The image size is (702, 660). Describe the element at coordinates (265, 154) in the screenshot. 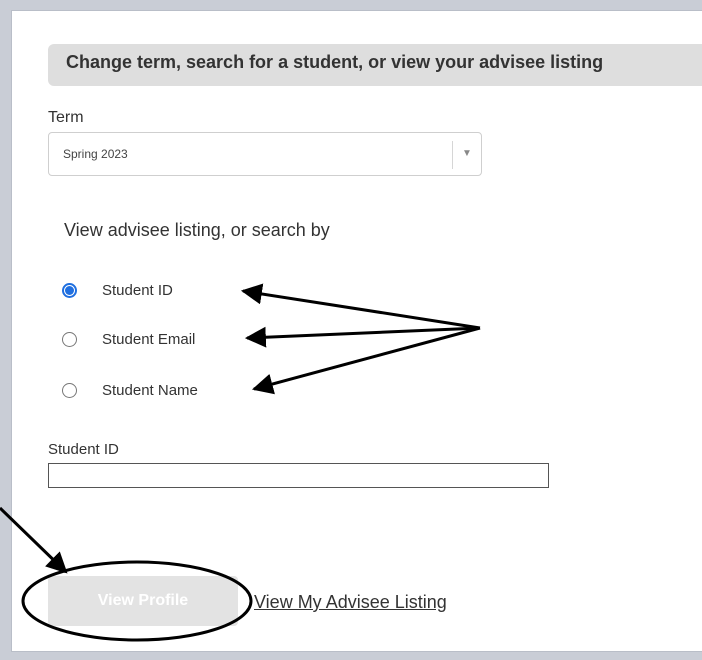

I see `term-select: Spring 2023 ▼` at that location.